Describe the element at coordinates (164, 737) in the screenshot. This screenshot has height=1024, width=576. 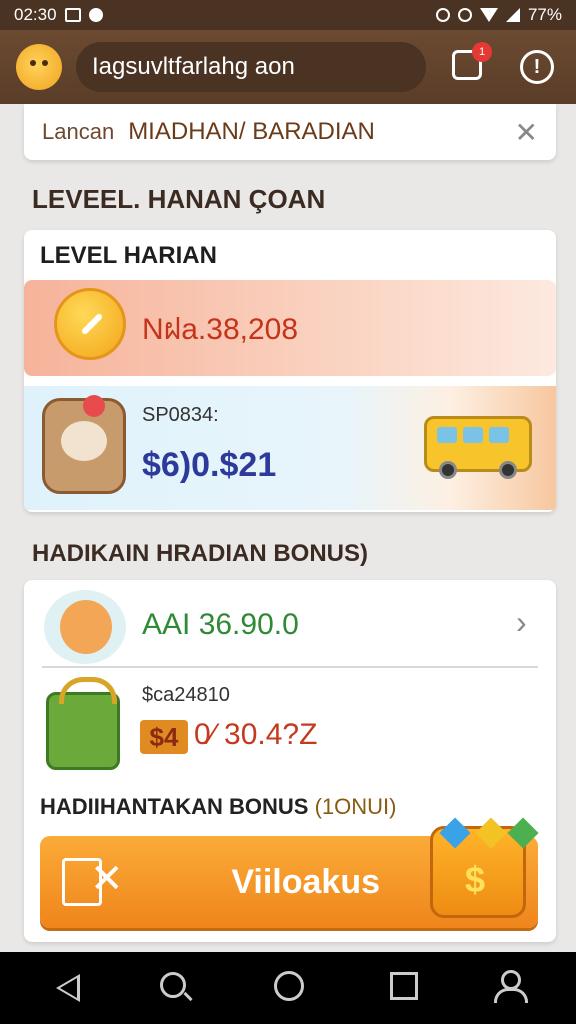
I see `cash-icon: $4` at that location.